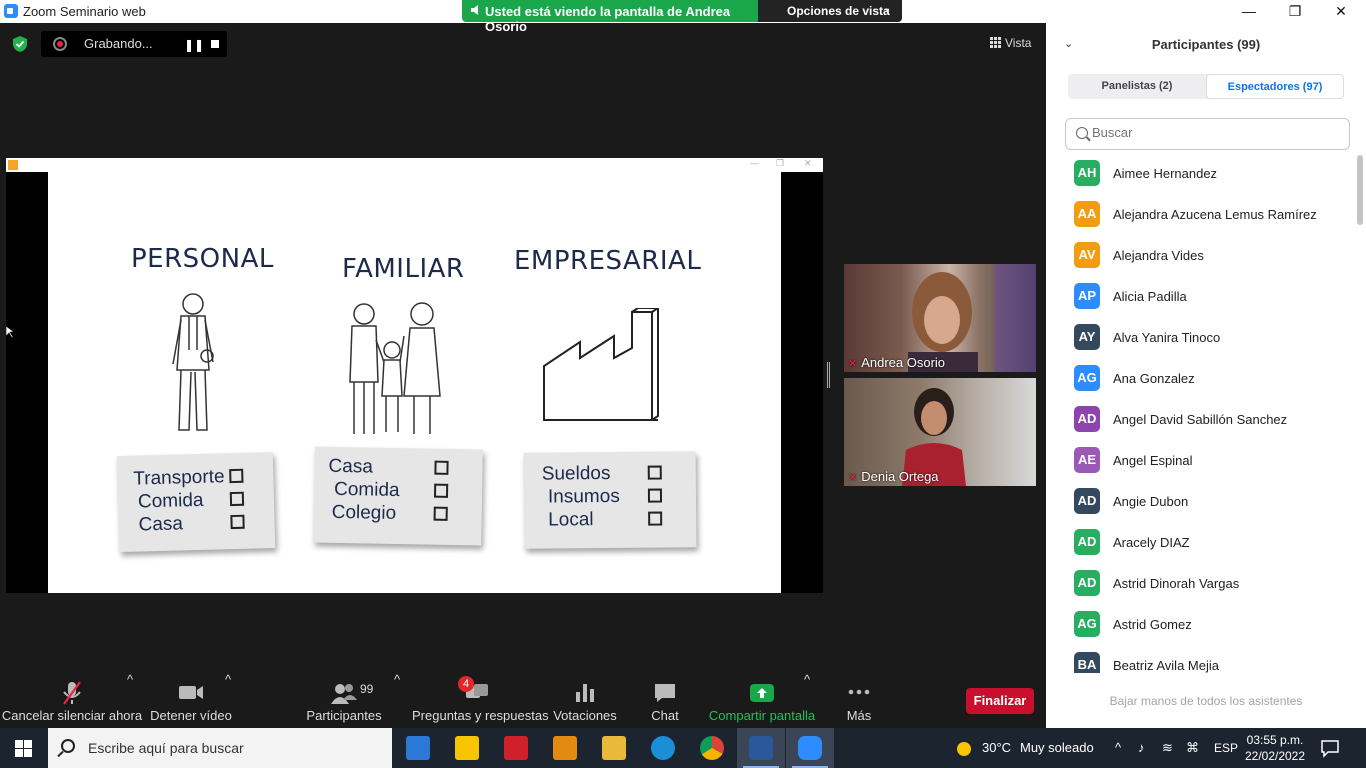 This screenshot has height=768, width=1366. Describe the element at coordinates (712, 748) in the screenshot. I see `chrome-app-icon` at that location.